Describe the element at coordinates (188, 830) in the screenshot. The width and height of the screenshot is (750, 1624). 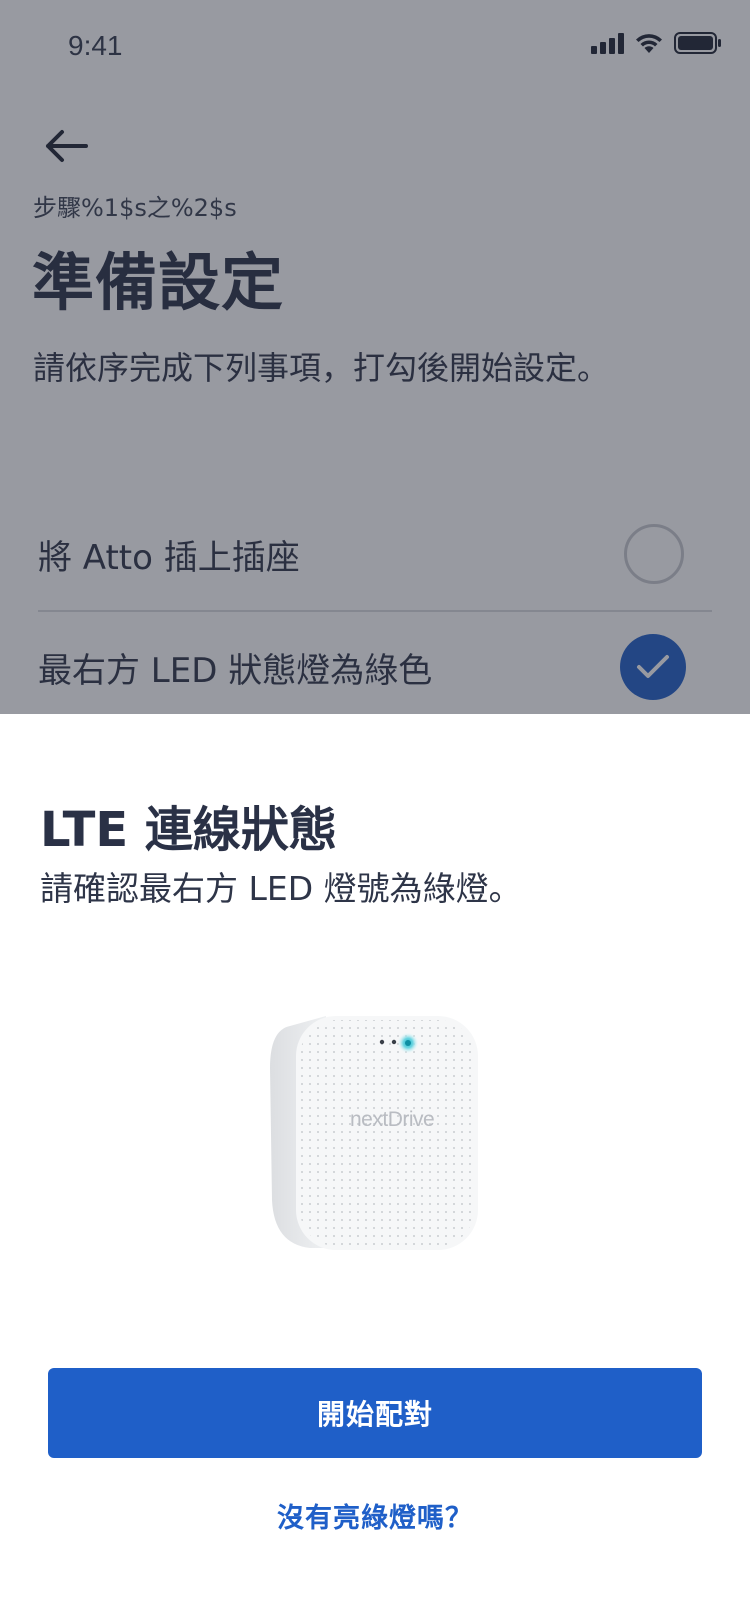
I see `sheet-title: LTE 連線狀態` at that location.